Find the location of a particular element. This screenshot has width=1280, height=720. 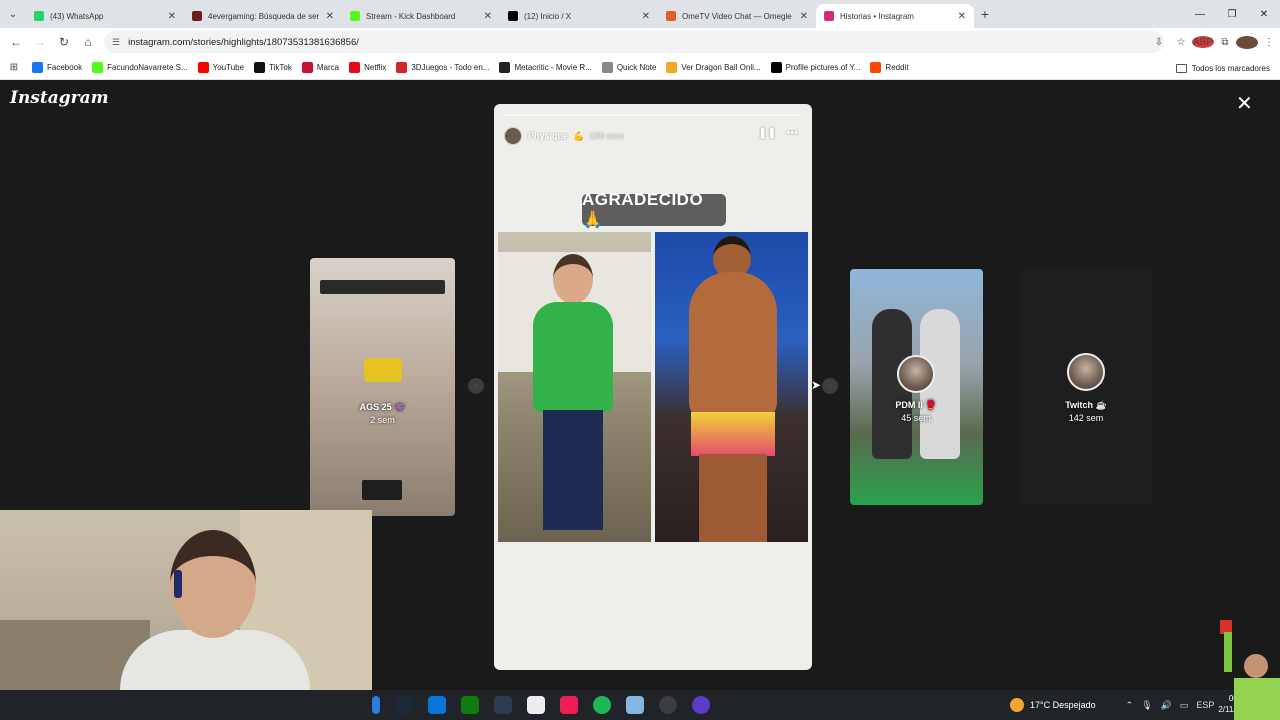

browser-tab: (12) Inicio / X ✕ is located at coordinates (579, 16).